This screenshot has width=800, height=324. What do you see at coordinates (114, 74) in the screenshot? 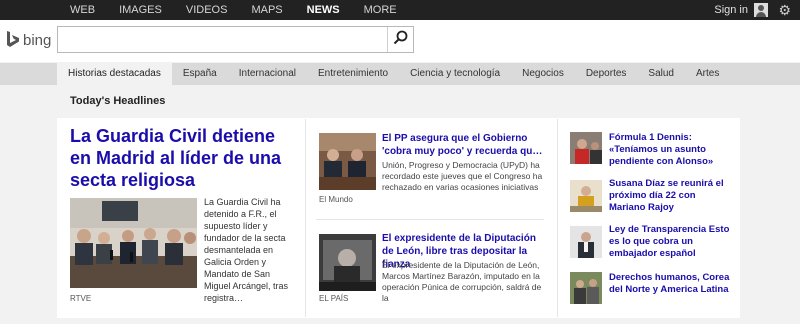
I see `tab-historias-destacadas: Historias destacadas` at bounding box center [114, 74].